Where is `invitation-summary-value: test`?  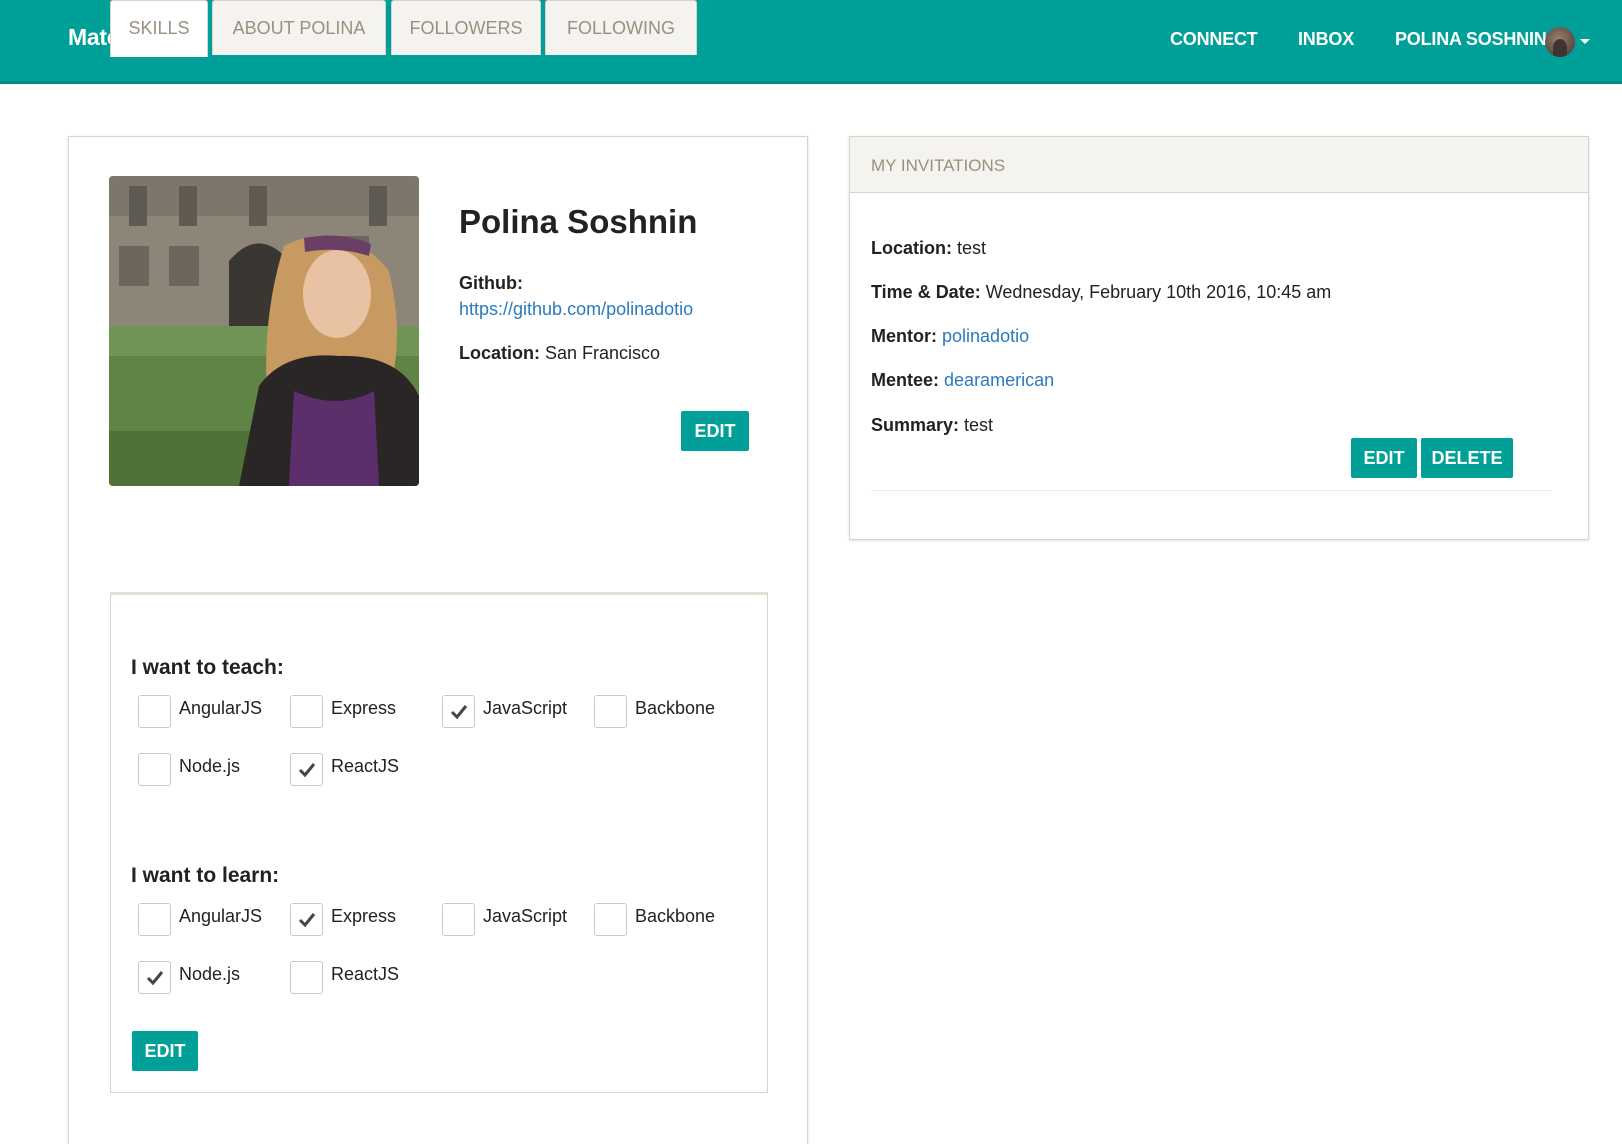 invitation-summary-value: test is located at coordinates (979, 425).